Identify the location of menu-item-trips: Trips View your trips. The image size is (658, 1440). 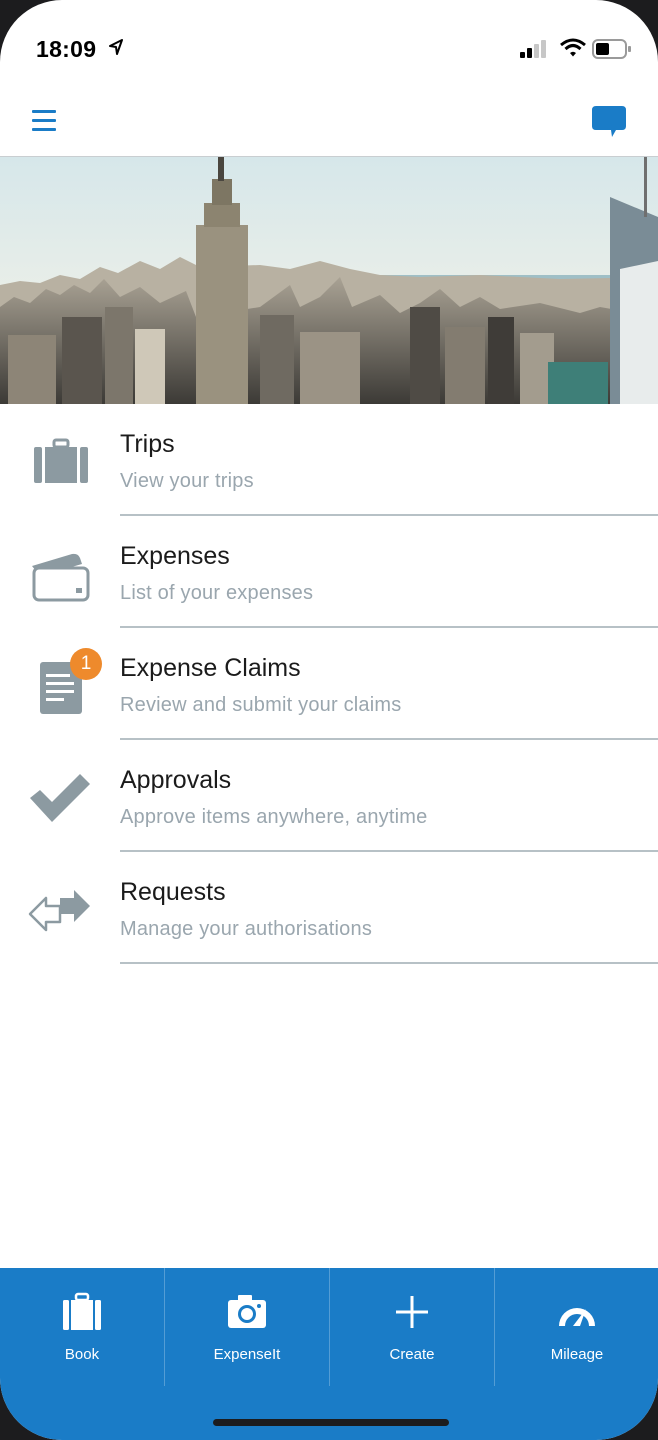
(329, 460).